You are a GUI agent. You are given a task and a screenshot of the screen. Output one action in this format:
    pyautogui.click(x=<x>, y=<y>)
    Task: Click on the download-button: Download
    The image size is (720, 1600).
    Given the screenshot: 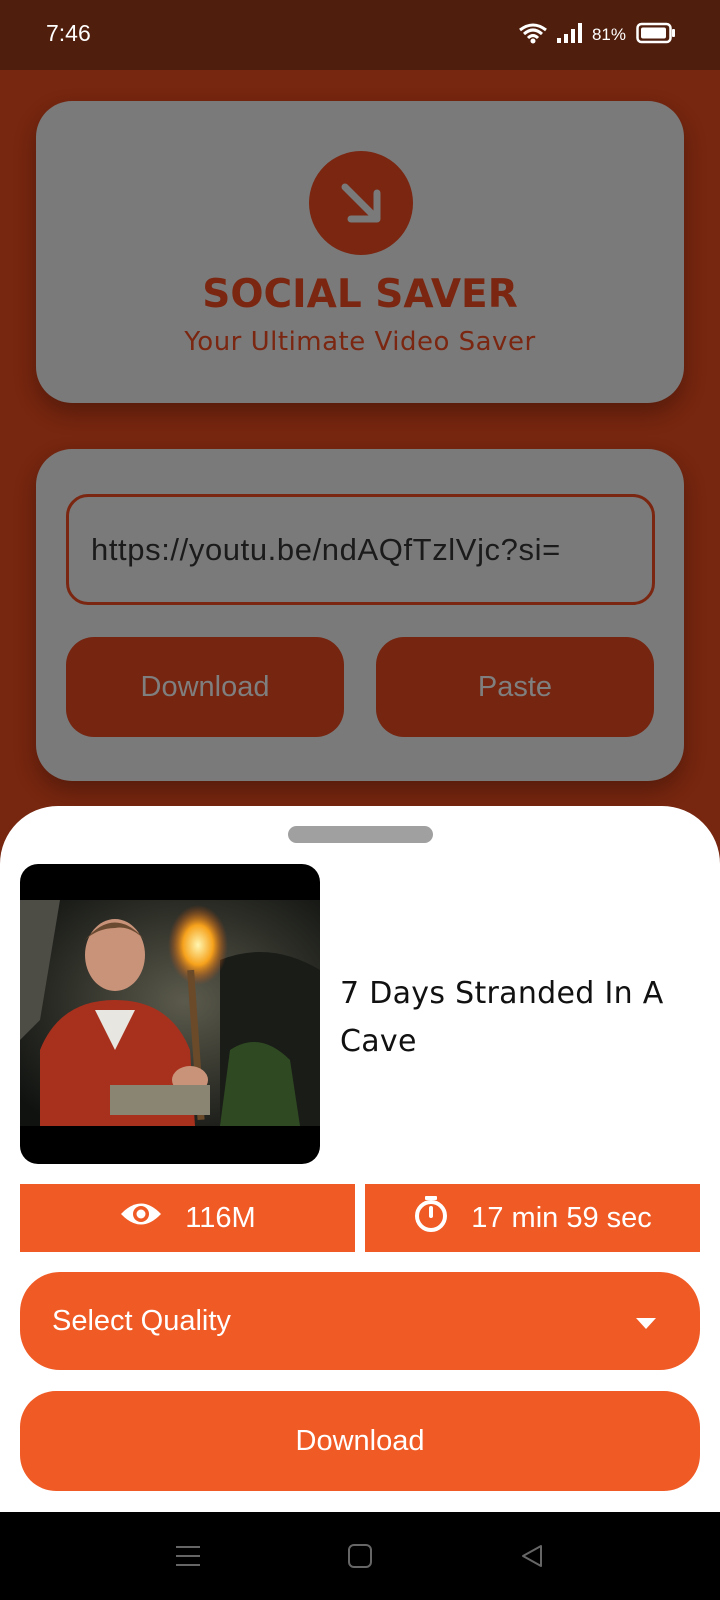 What is the action you would take?
    pyautogui.click(x=360, y=1441)
    